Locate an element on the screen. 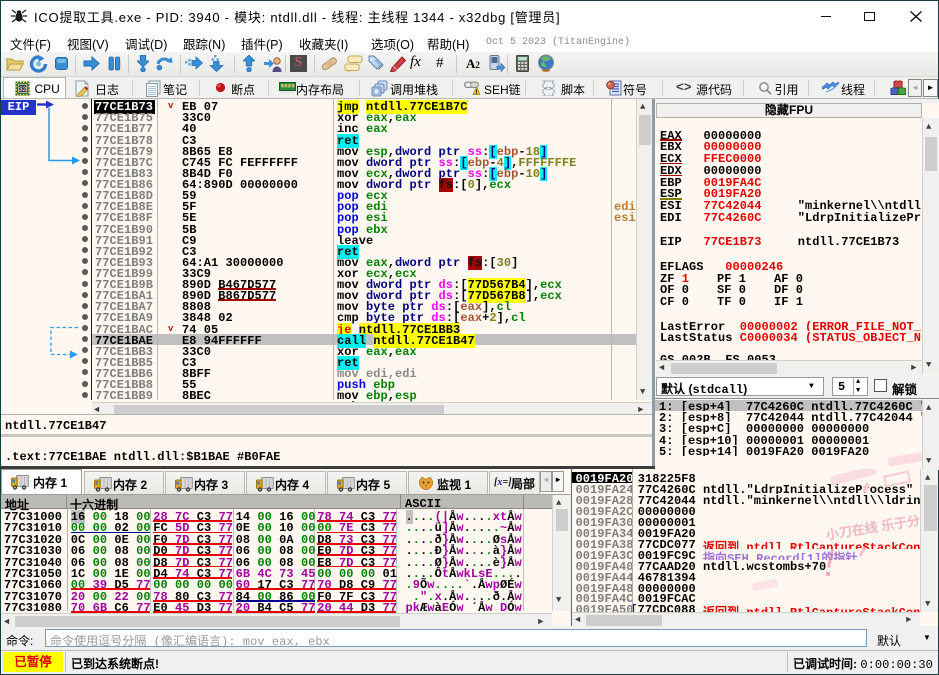  svg-text: 32 is located at coordinates (22, 89).